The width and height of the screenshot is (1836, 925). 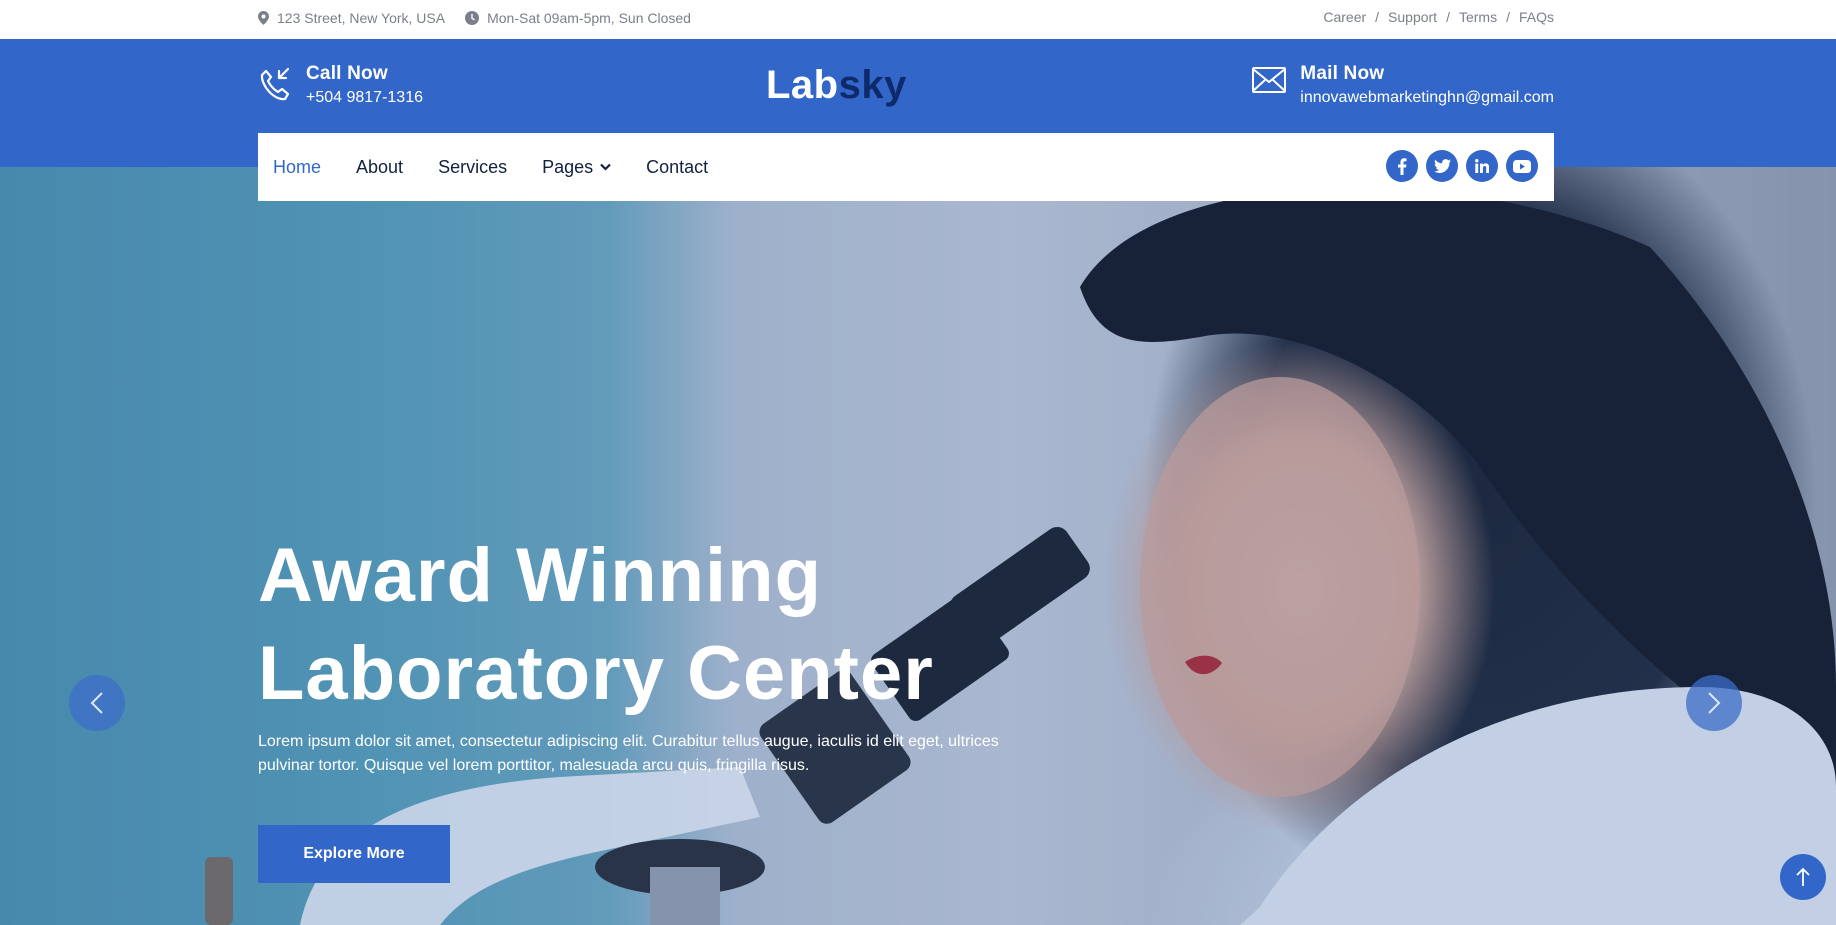 I want to click on explore-more-button: Explore More, so click(x=354, y=854).